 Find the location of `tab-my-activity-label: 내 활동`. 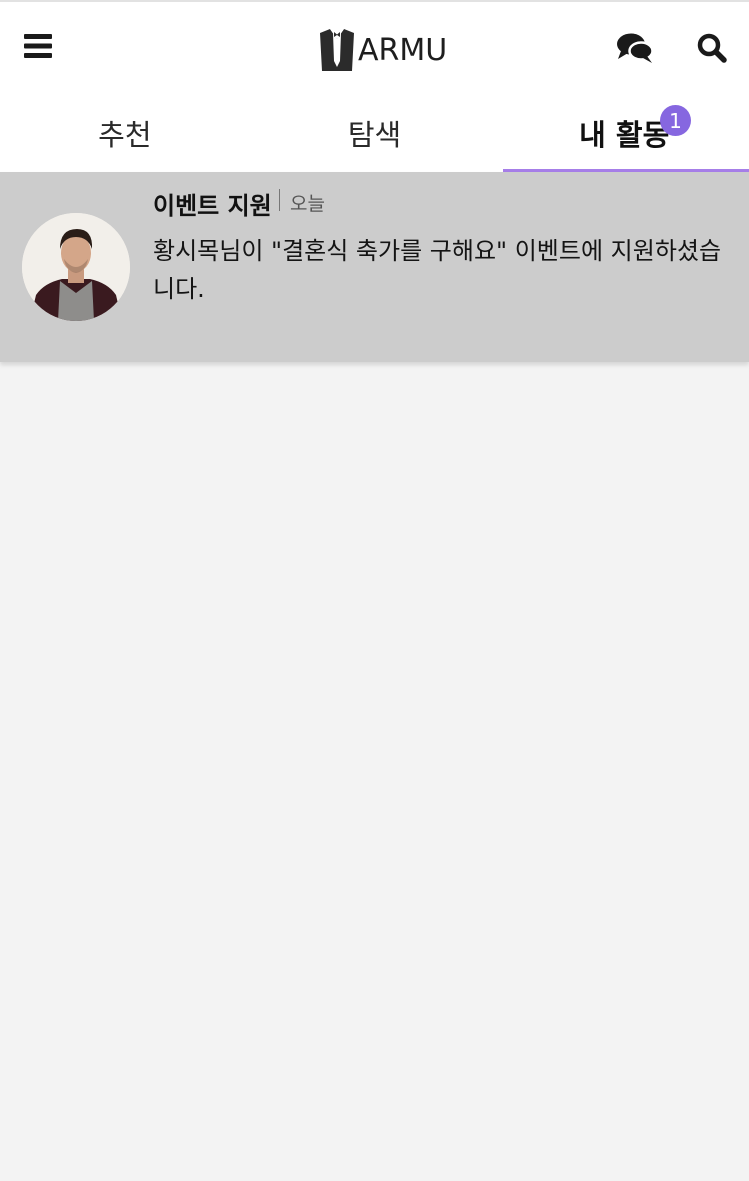

tab-my-activity-label: 내 활동 is located at coordinates (624, 135).